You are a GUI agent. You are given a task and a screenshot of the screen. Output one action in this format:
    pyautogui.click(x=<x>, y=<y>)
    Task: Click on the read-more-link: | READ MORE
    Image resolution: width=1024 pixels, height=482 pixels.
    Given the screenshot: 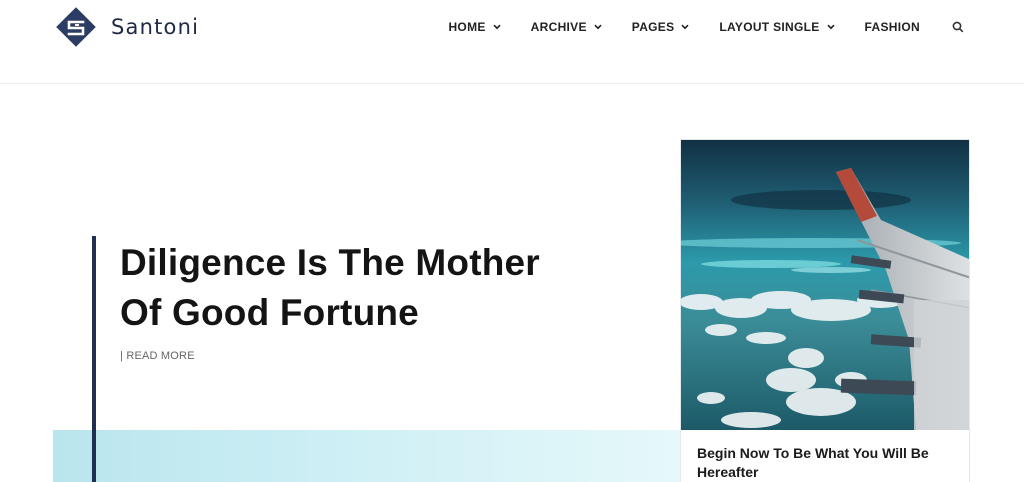 What is the action you would take?
    pyautogui.click(x=157, y=356)
    